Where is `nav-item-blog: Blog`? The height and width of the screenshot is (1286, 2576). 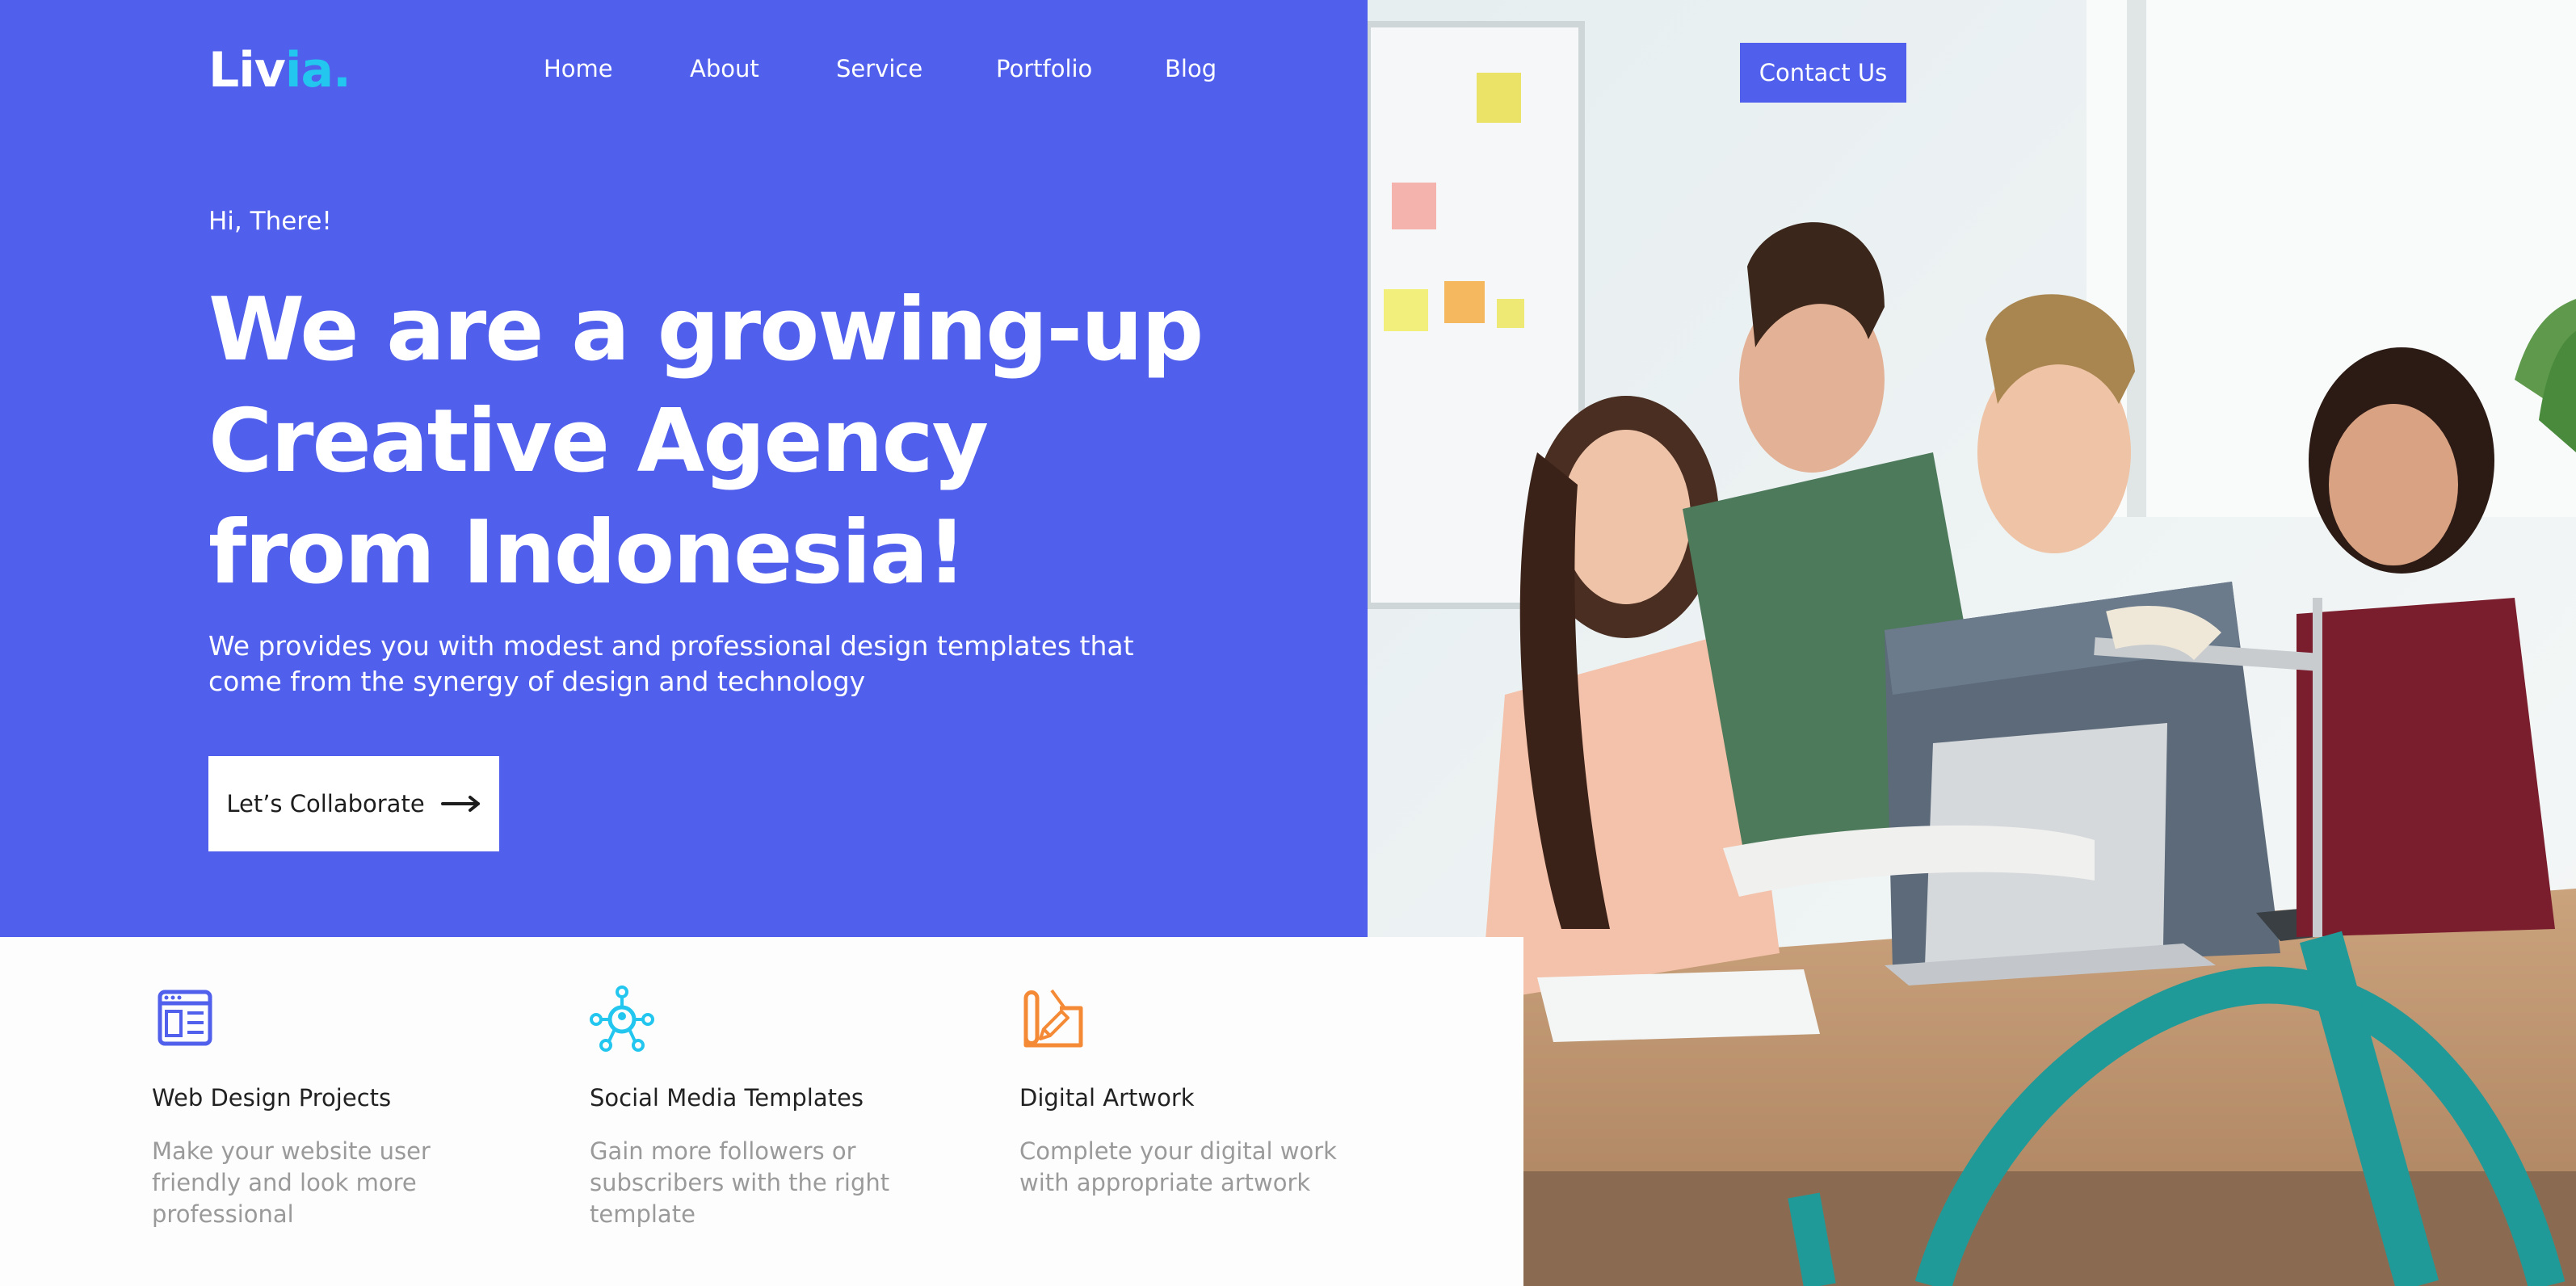
nav-item-blog: Blog is located at coordinates (1191, 68).